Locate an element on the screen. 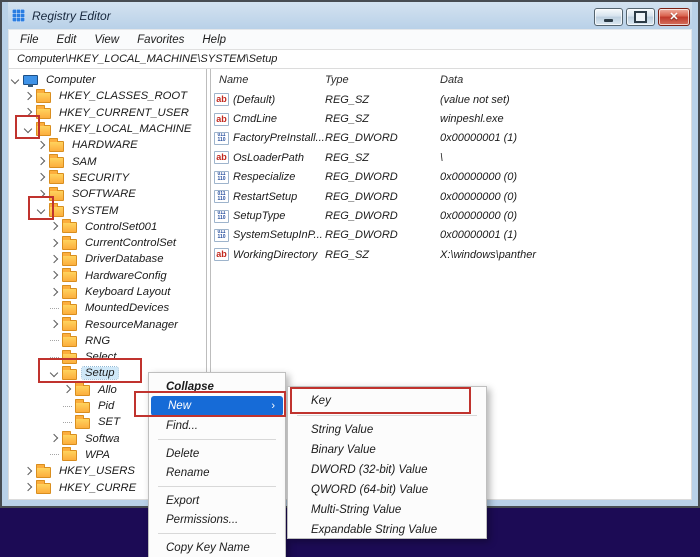 The width and height of the screenshot is (700, 557). context-menu-item-collapse: Collapse is located at coordinates (217, 386).